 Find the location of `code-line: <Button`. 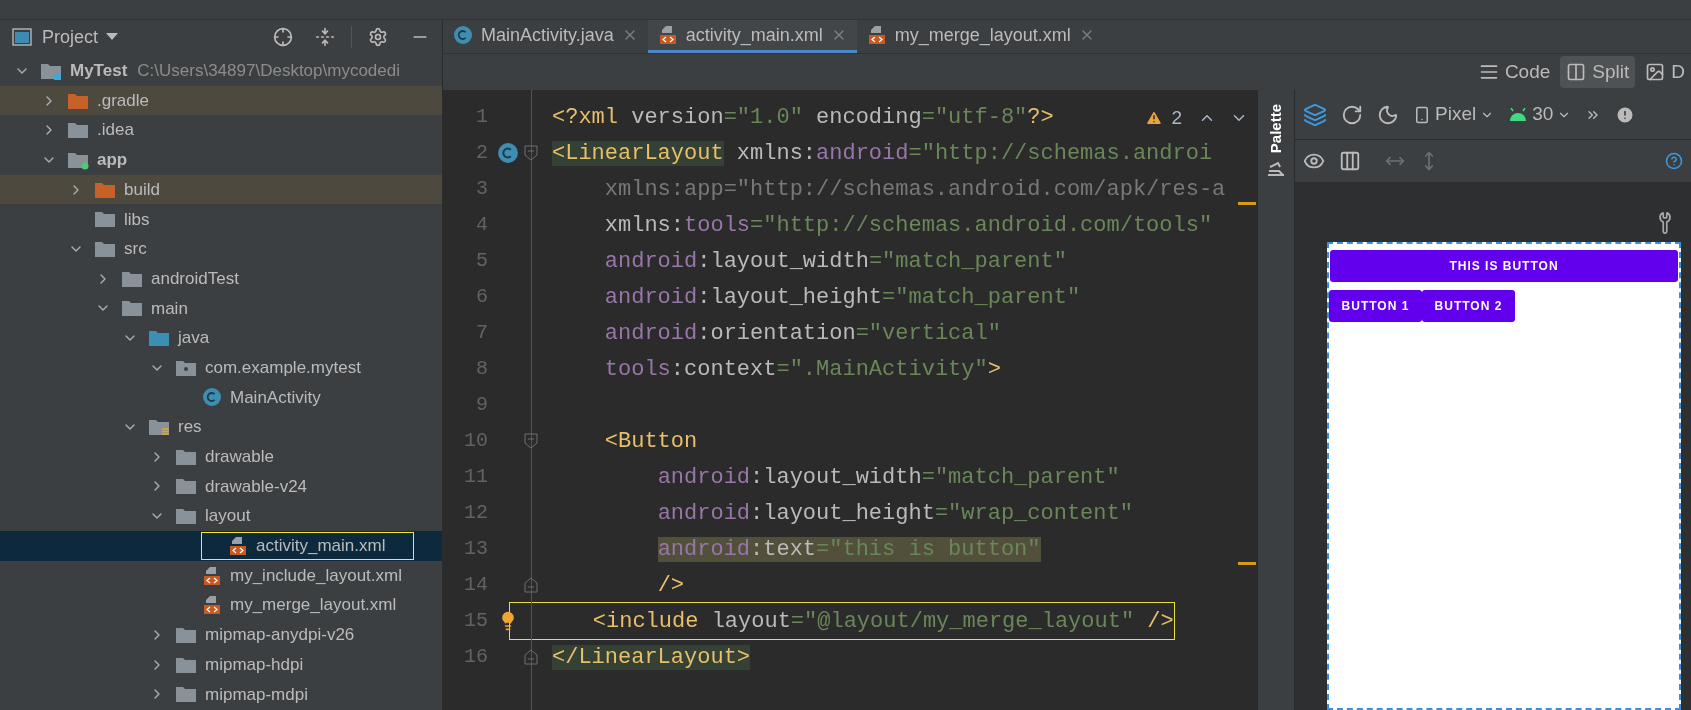

code-line: <Button is located at coordinates (650, 441).